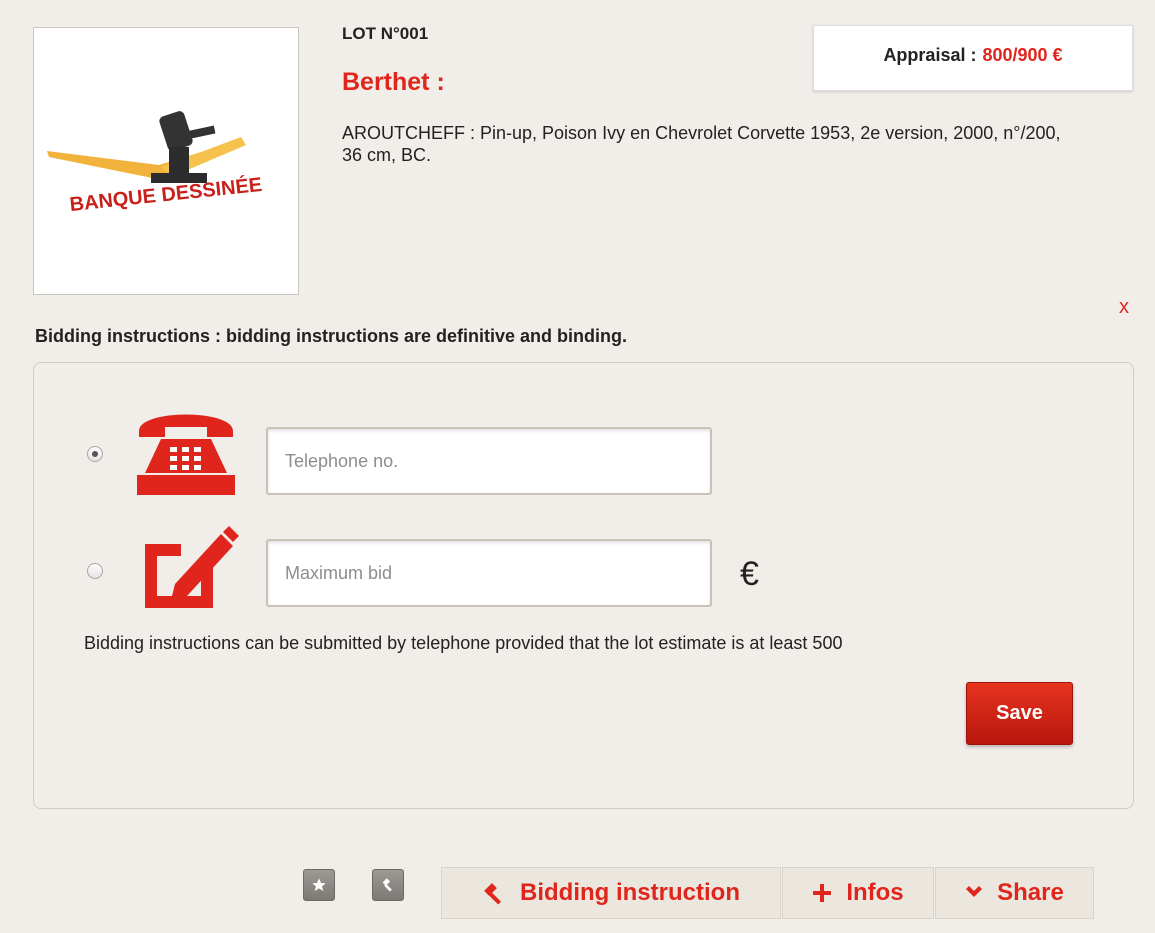 This screenshot has height=933, width=1155. What do you see at coordinates (155, 163) in the screenshot?
I see `banque-dessinee-logo: BANQUE DESSINÉE` at bounding box center [155, 163].